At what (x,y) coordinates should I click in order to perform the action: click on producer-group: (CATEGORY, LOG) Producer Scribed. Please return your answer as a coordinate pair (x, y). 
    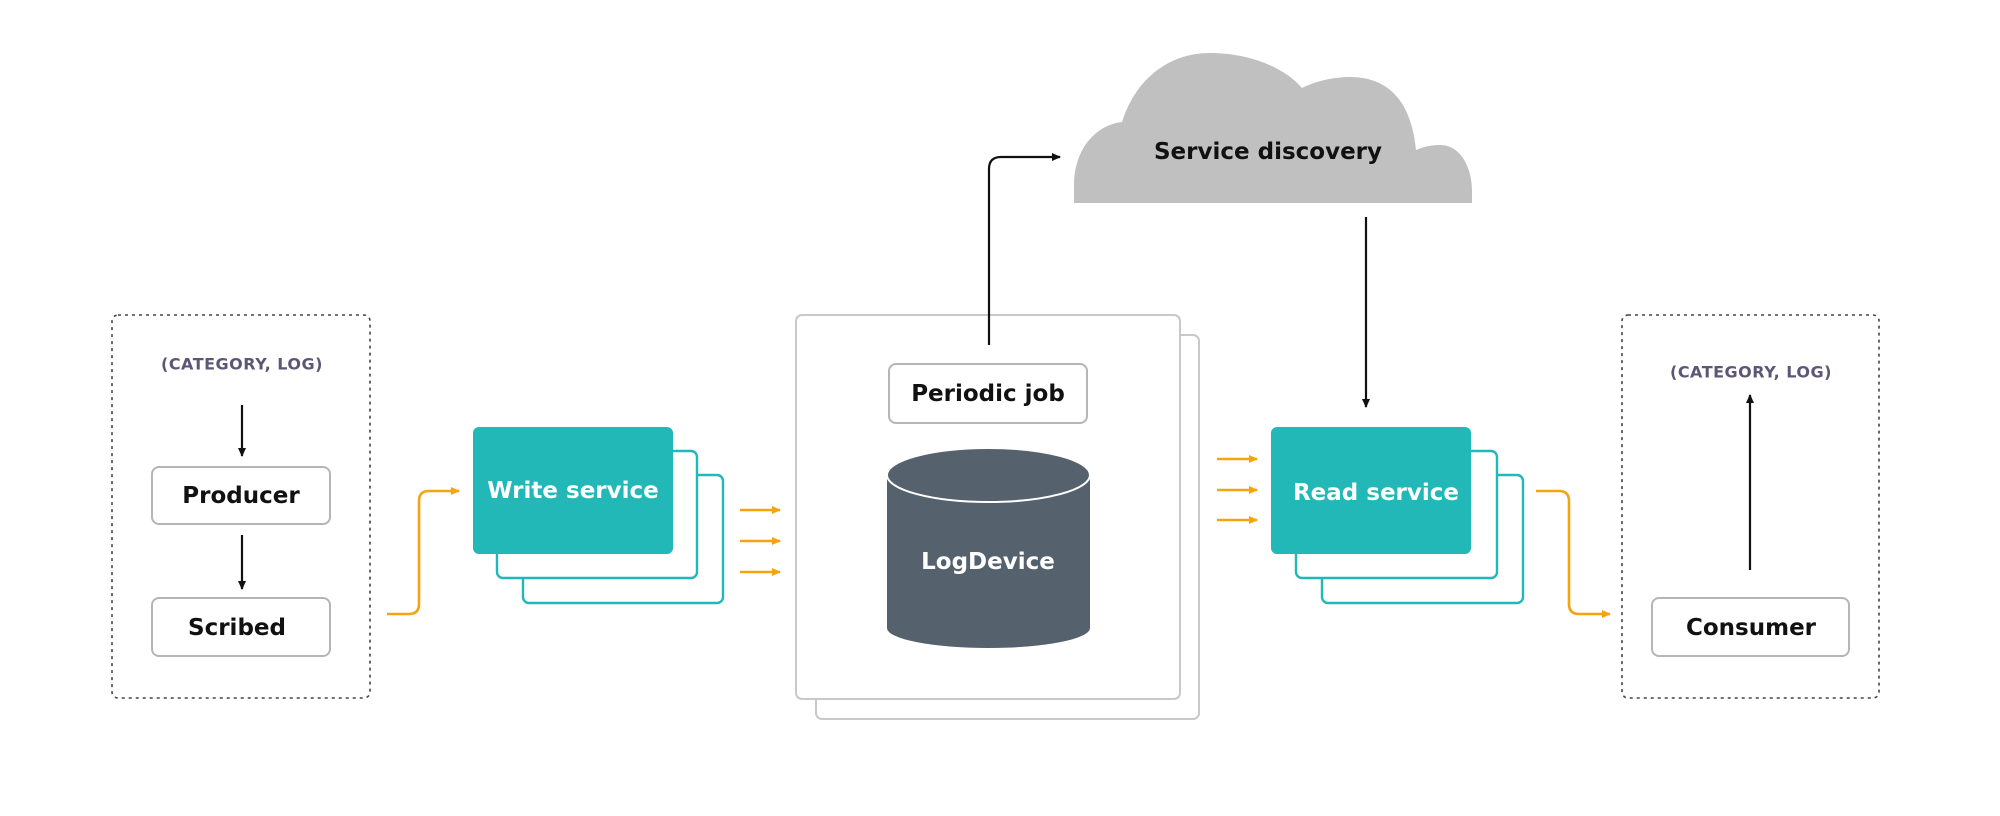
    Looking at the image, I should click on (241, 506).